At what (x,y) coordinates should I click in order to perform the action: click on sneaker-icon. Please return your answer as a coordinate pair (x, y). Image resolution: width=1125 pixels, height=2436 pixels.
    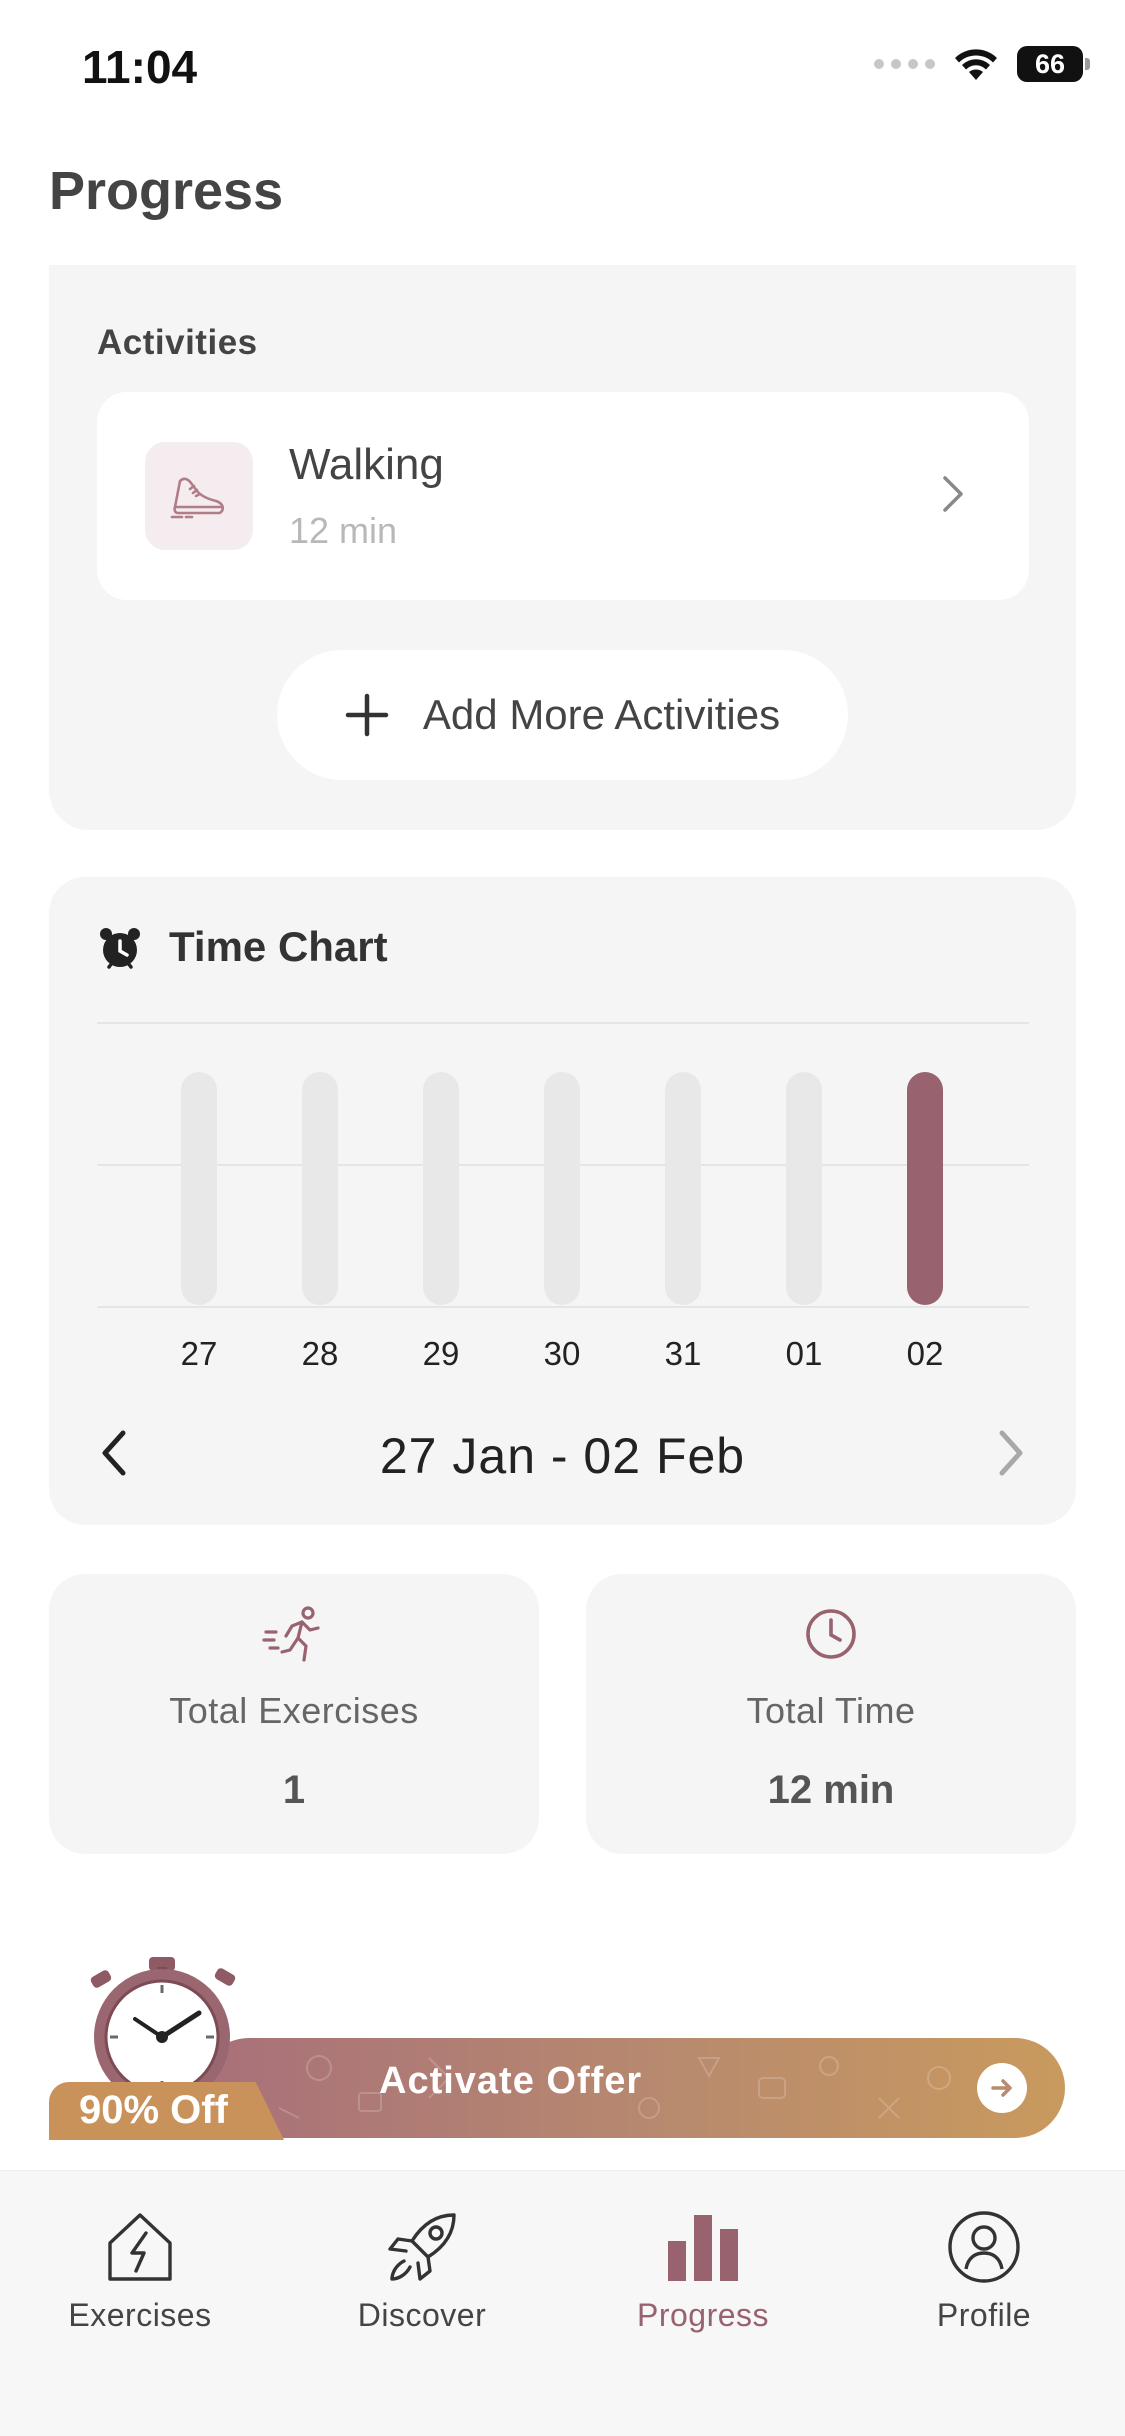
    Looking at the image, I should click on (199, 496).